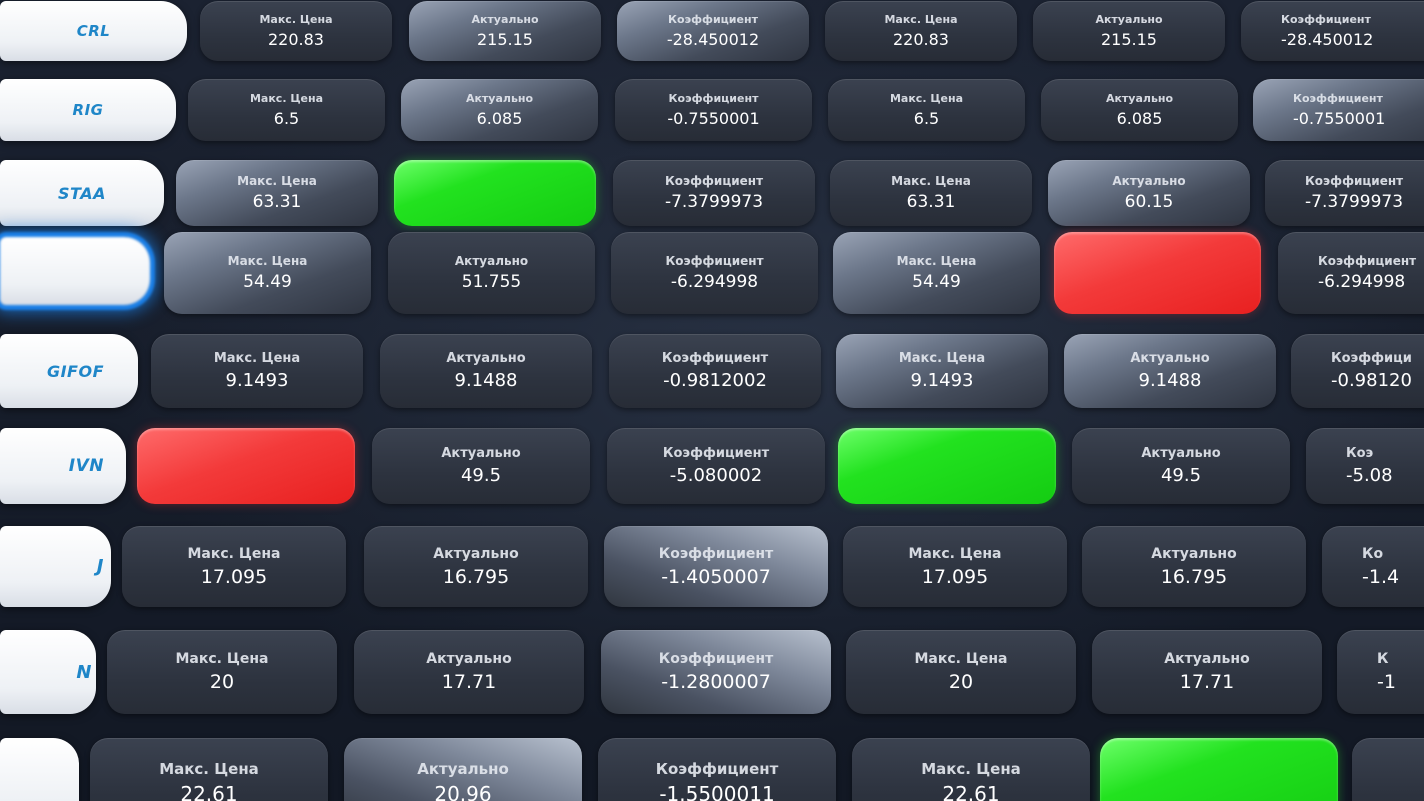 This screenshot has height=801, width=1424. What do you see at coordinates (1383, 659) in the screenshot?
I see `cell-label: К` at bounding box center [1383, 659].